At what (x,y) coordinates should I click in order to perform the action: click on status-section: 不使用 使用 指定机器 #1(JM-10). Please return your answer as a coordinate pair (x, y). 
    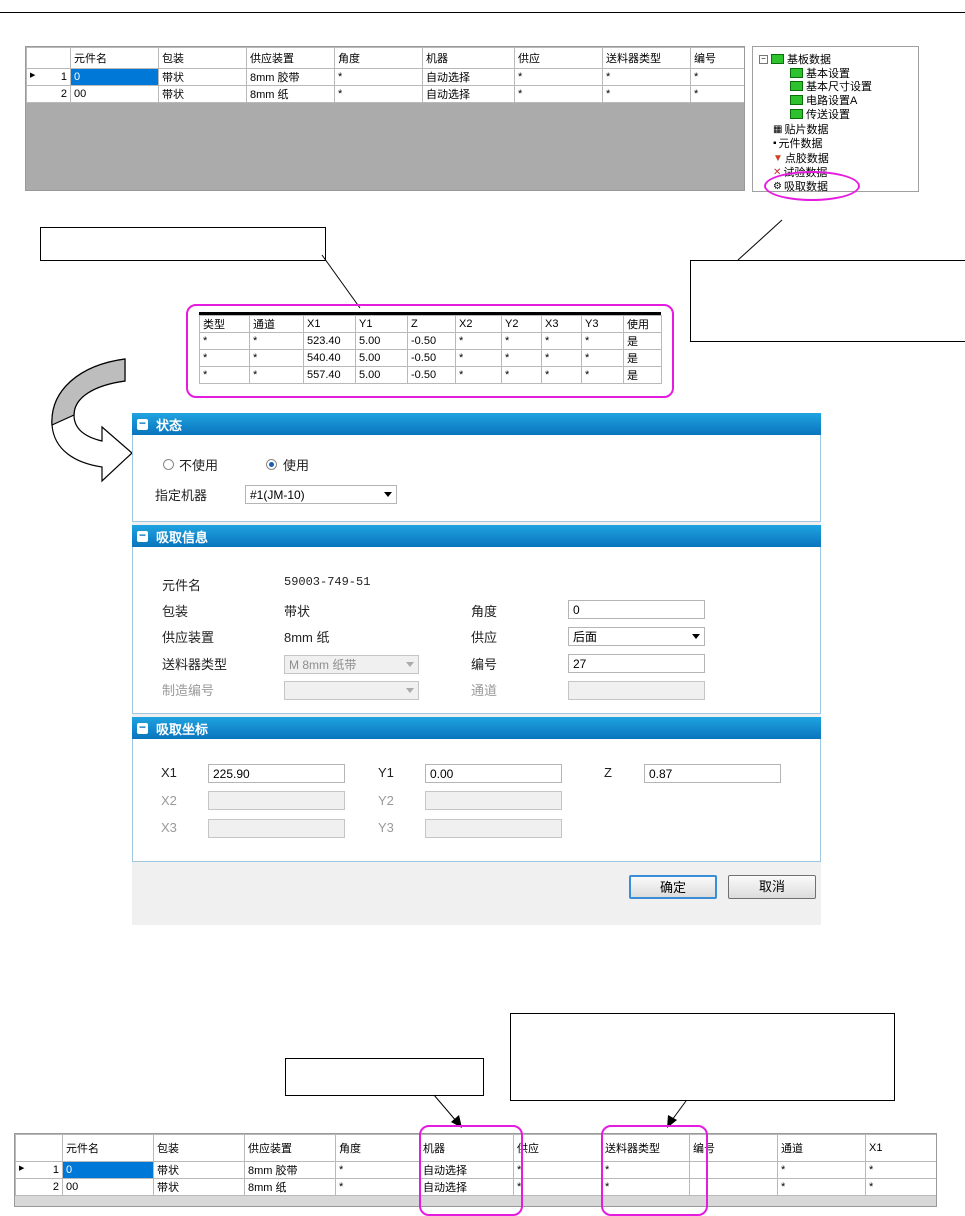
    Looking at the image, I should click on (476, 478).